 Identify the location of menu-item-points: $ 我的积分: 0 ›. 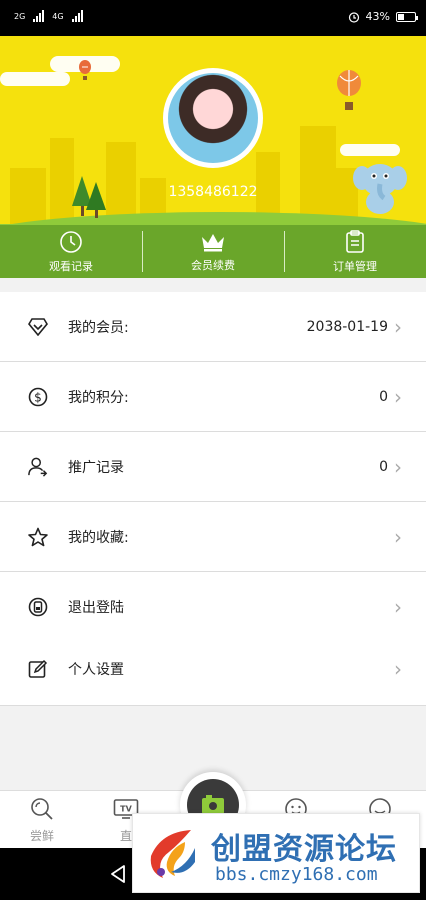
(213, 397).